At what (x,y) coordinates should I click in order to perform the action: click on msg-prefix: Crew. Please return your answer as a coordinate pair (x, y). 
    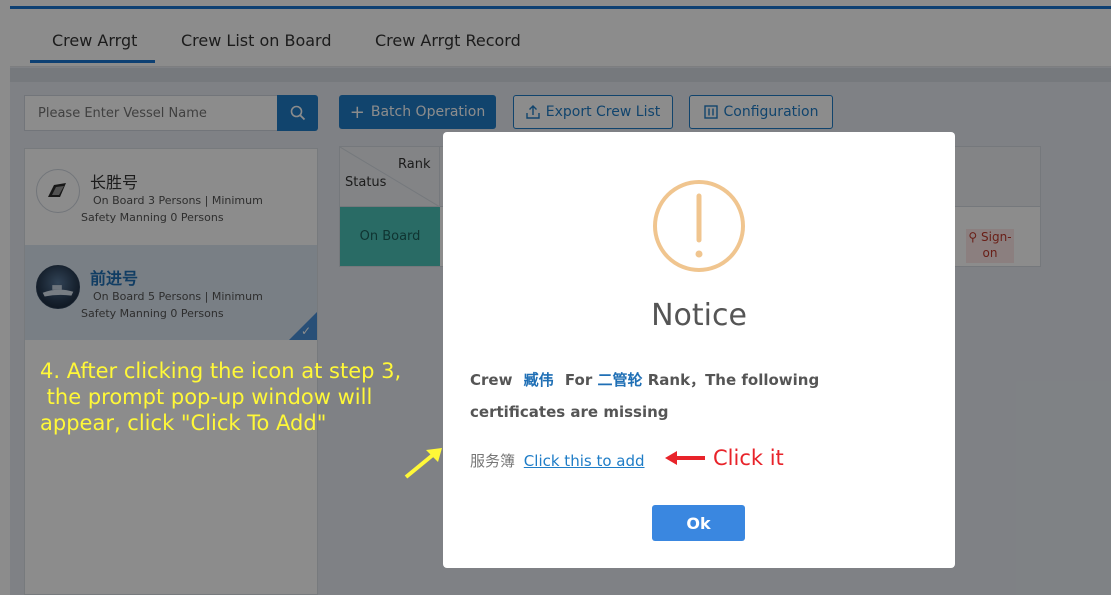
    Looking at the image, I should click on (491, 380).